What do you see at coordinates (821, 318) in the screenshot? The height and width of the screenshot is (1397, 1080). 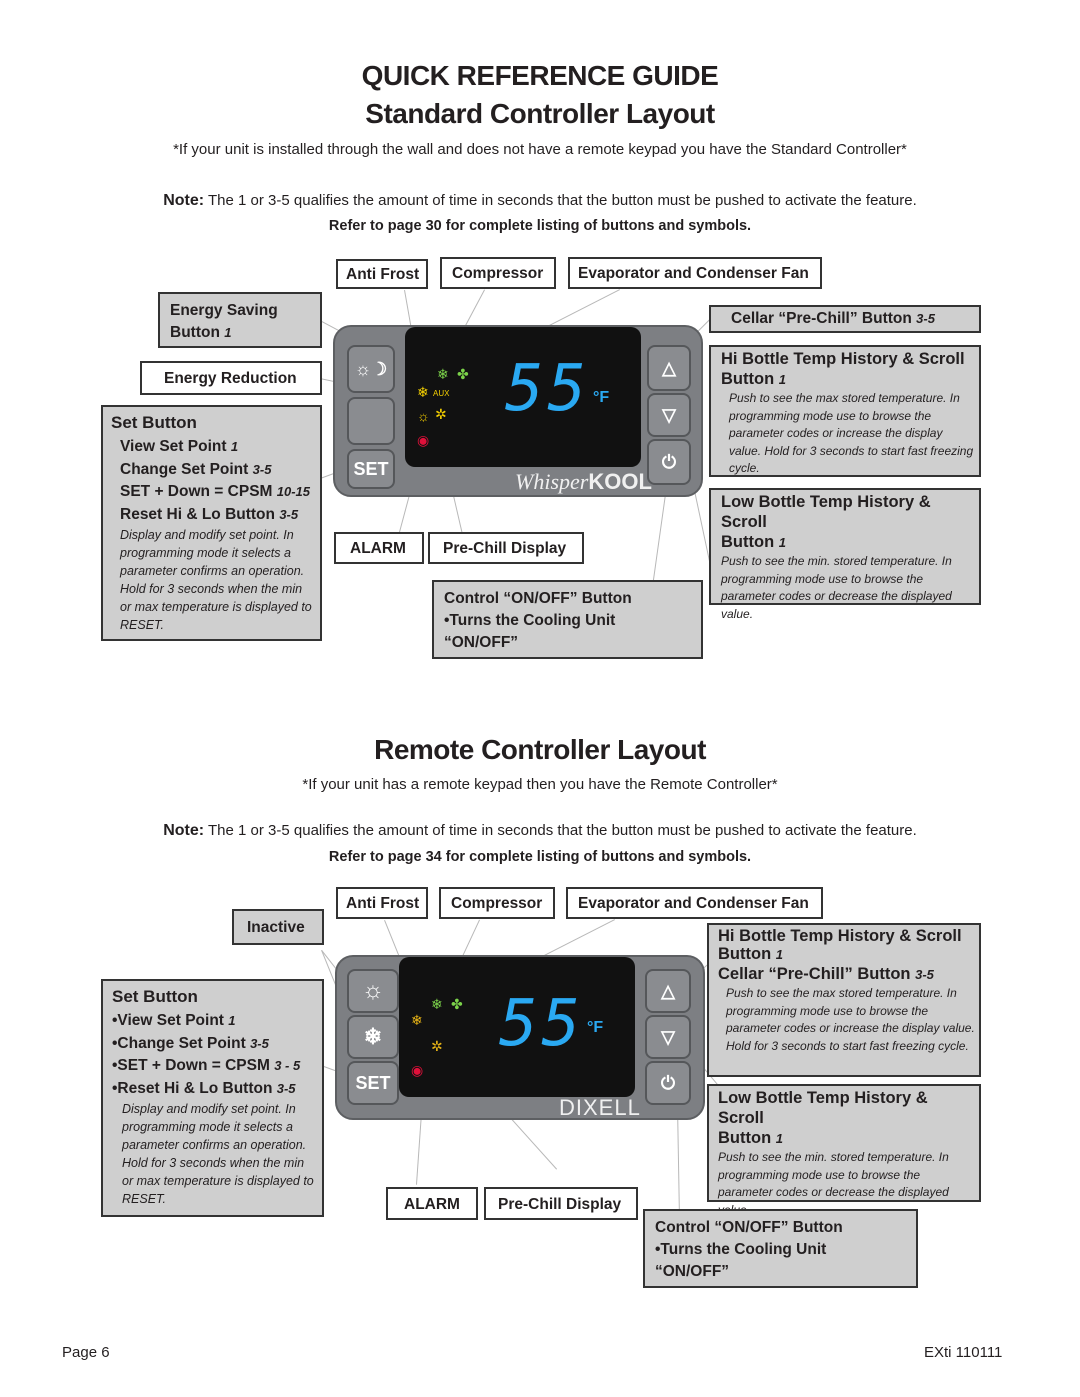 I see `cellar-prechill-text: Cellar “Pre-Chill” Button` at bounding box center [821, 318].